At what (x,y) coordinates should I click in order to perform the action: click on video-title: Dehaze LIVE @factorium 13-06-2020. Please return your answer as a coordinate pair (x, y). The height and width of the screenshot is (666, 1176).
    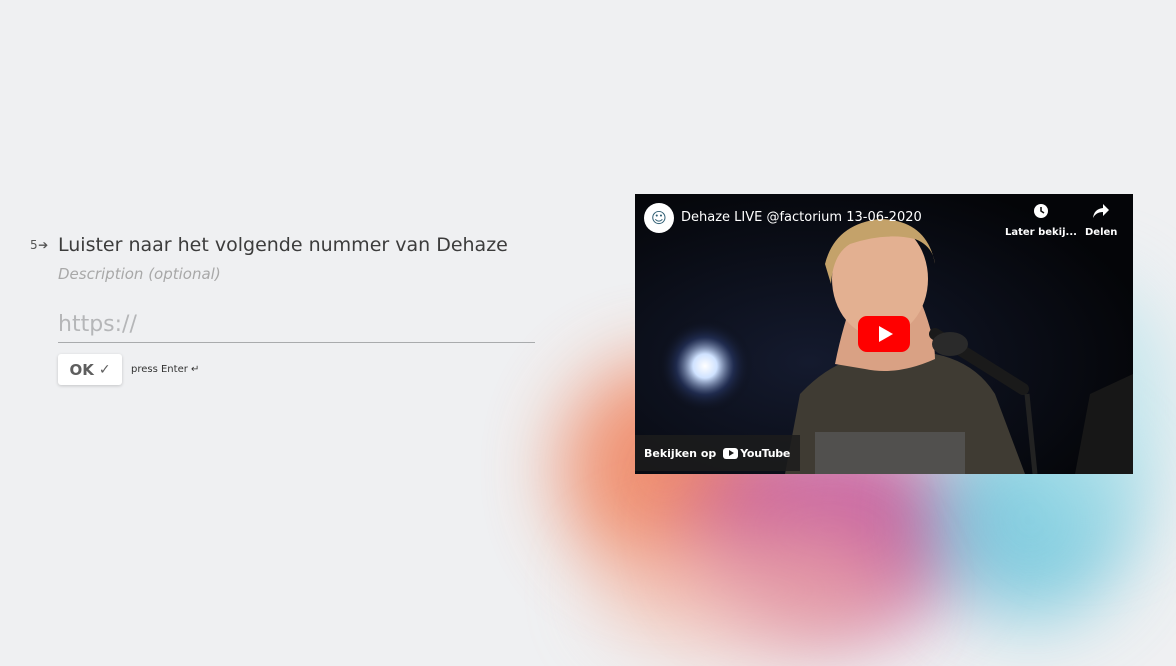
    Looking at the image, I should click on (801, 217).